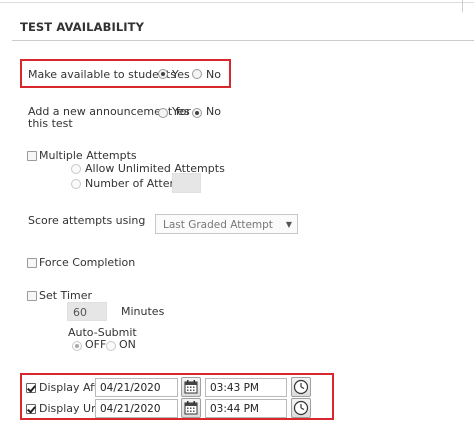 The height and width of the screenshot is (424, 474). Describe the element at coordinates (143, 311) in the screenshot. I see `minutes-label: Minutes` at that location.